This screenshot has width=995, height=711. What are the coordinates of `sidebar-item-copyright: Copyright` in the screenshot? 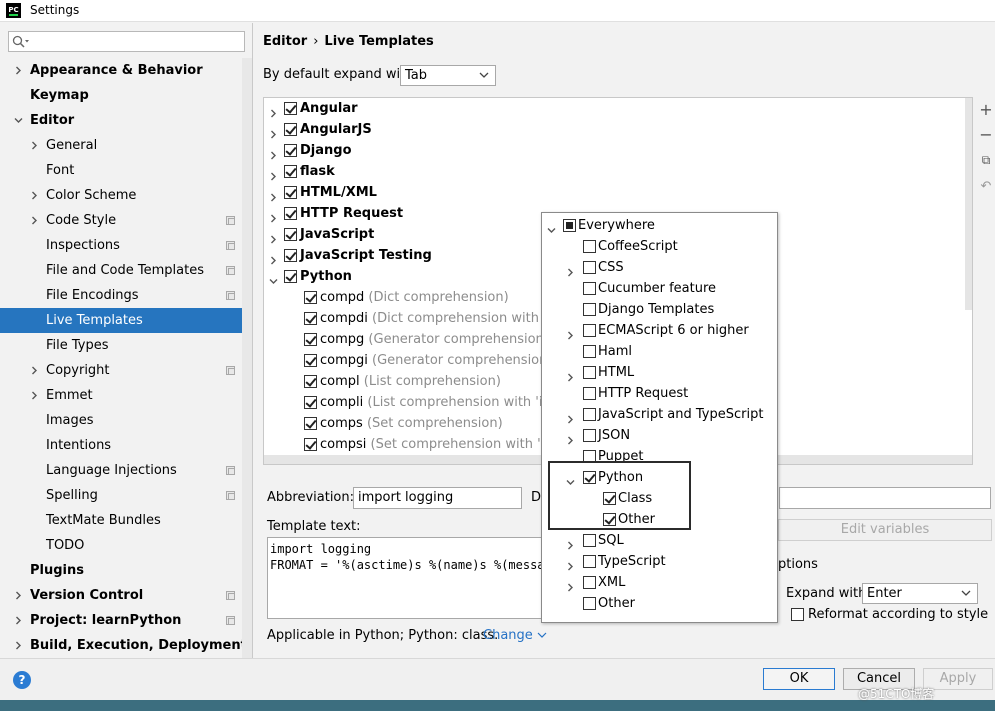 It's located at (126, 370).